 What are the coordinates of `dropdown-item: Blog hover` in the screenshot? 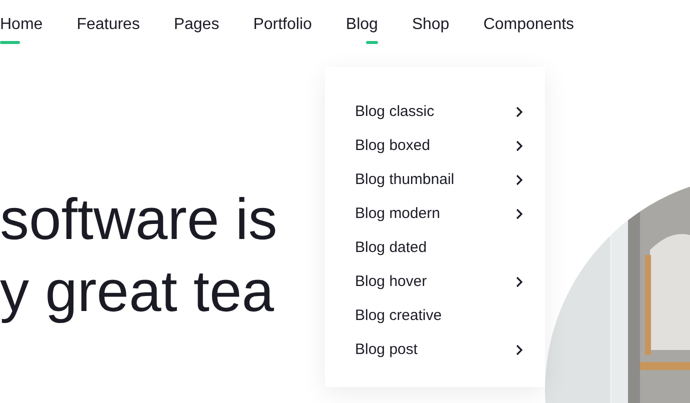 It's located at (439, 282).